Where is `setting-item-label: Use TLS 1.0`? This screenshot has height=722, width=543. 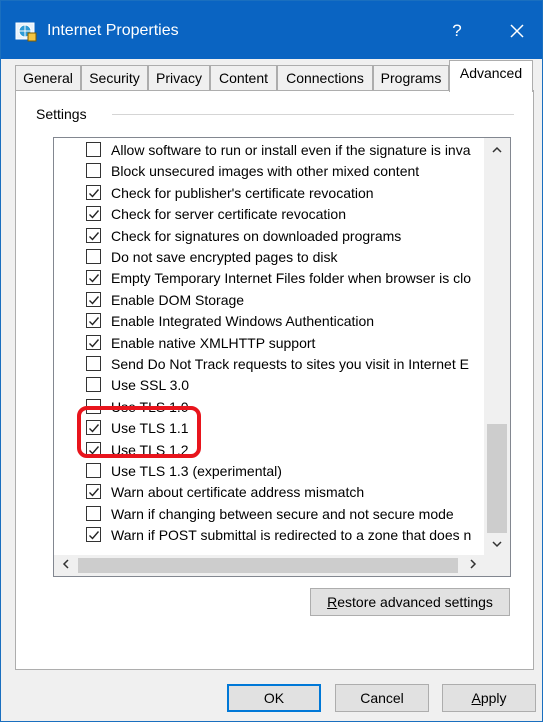
setting-item-label: Use TLS 1.0 is located at coordinates (150, 406).